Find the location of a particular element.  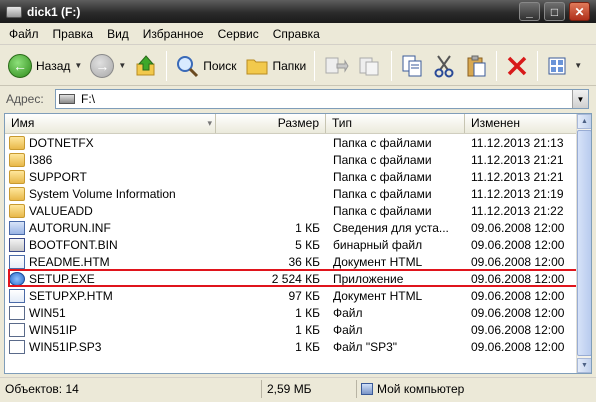

file-row: VALUEADD Папка с файлами 11.12.2013 21:22 is located at coordinates (291, 210).